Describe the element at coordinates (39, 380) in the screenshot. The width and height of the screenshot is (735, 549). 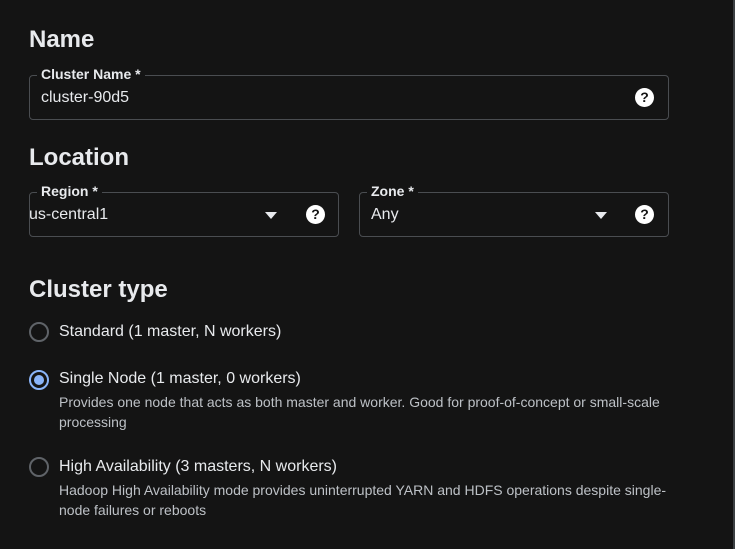
I see `radio-single-node` at that location.